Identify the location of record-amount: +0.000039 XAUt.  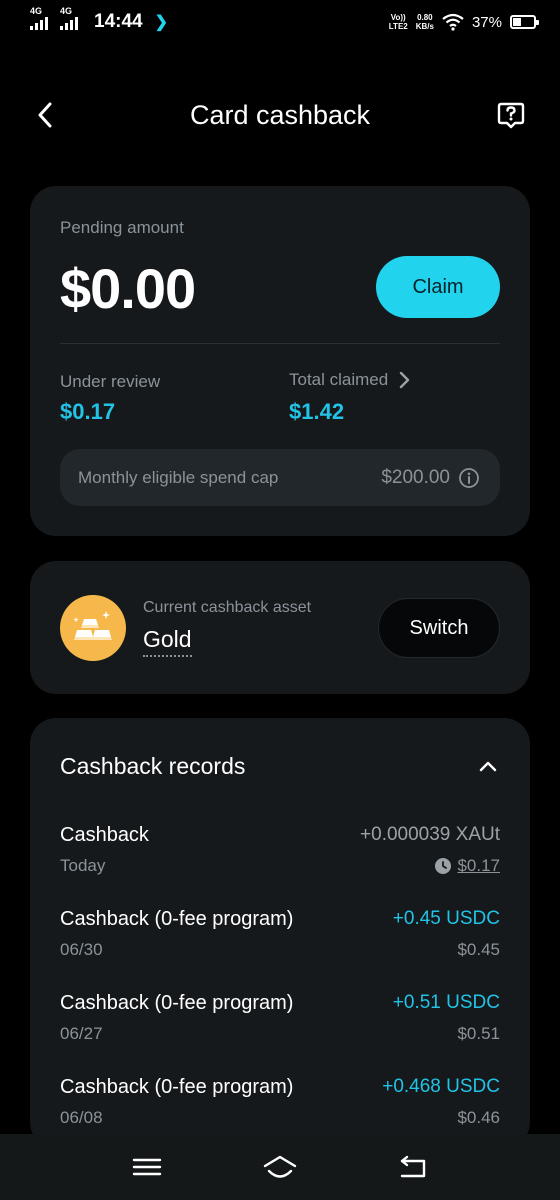
(430, 834).